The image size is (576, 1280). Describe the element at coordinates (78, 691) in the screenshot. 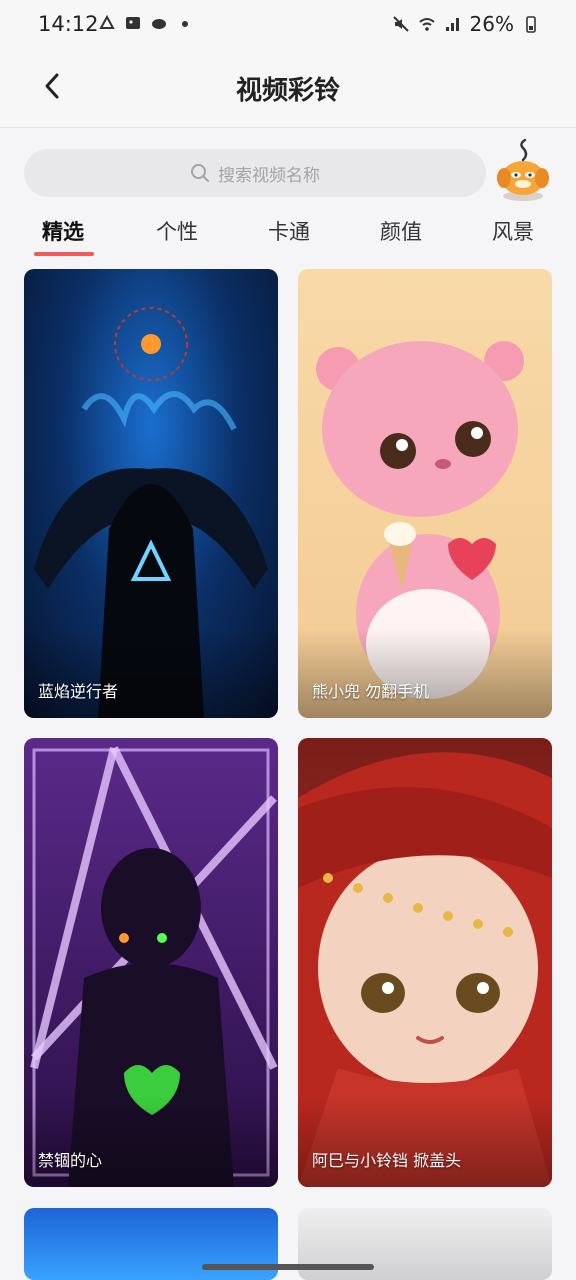

I see `video-title: 蓝焰逆行者` at that location.